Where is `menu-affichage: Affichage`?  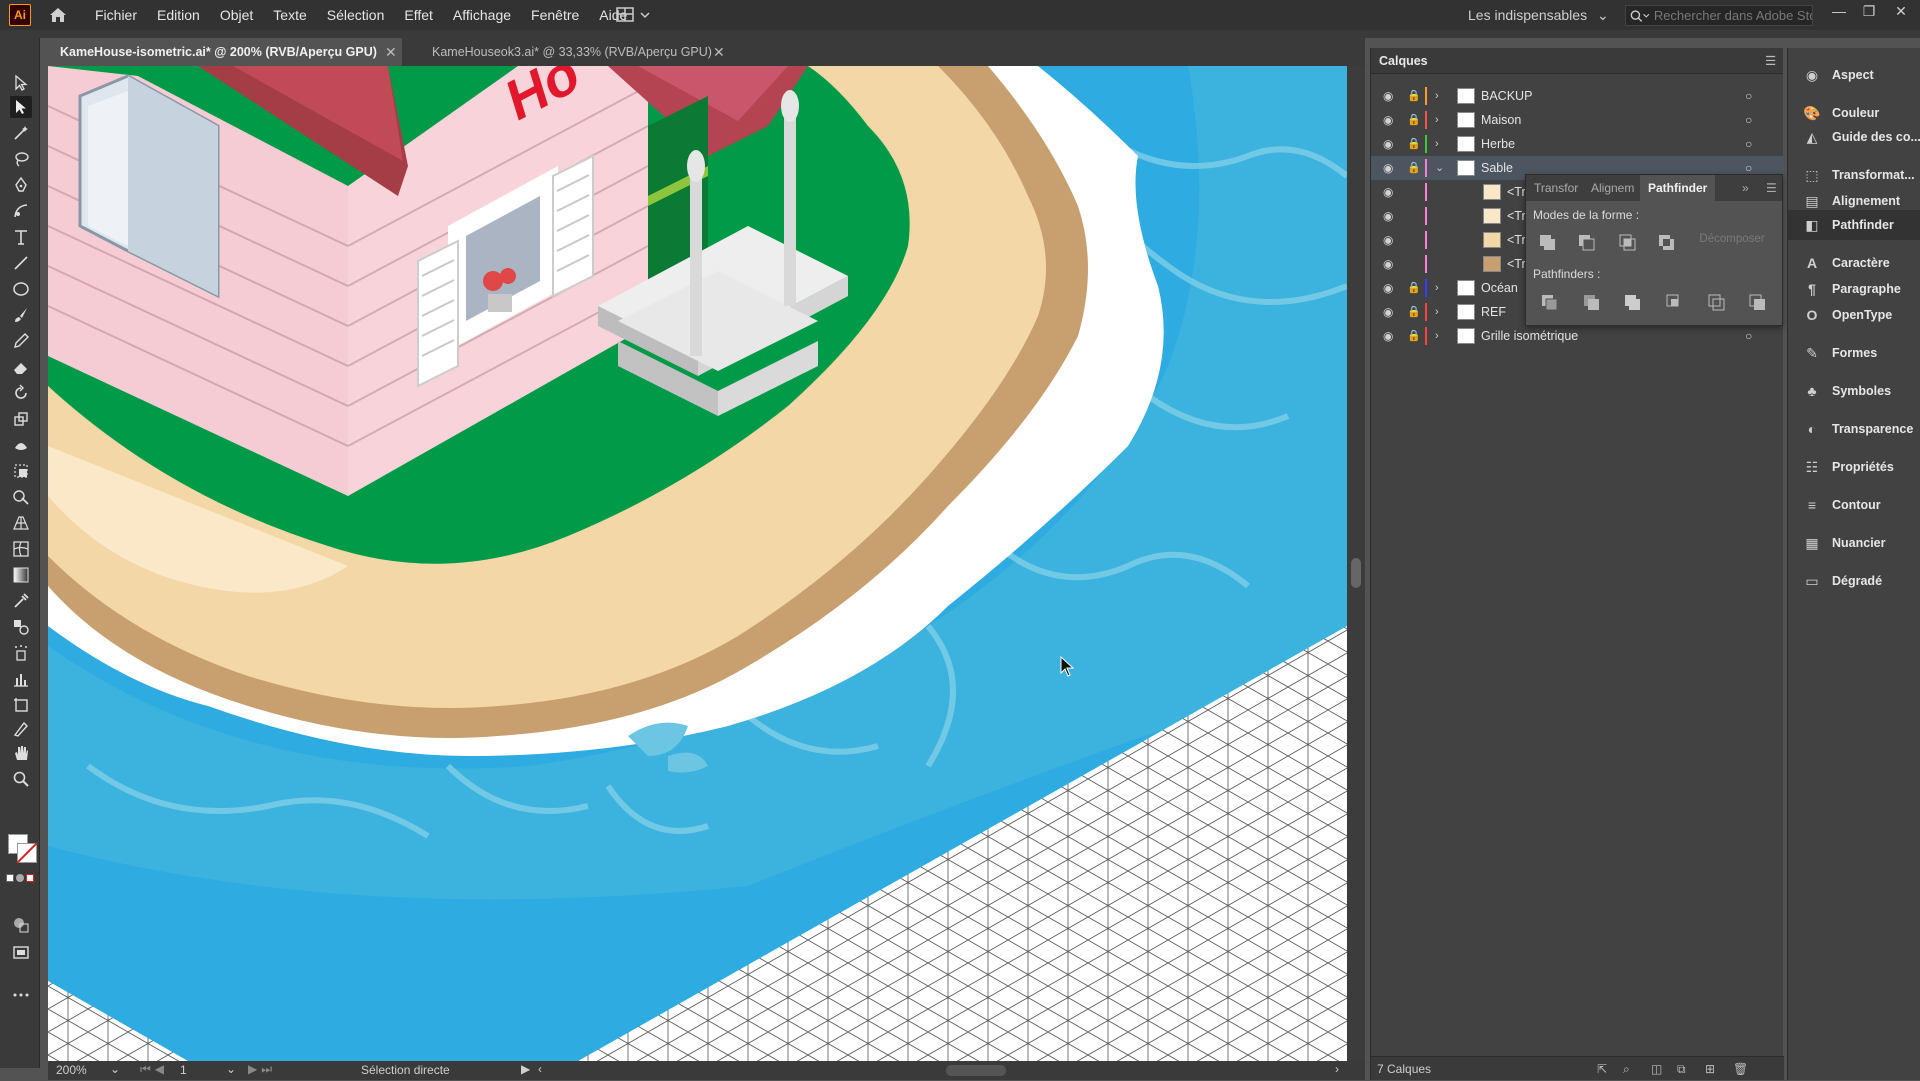 menu-affichage: Affichage is located at coordinates (482, 15).